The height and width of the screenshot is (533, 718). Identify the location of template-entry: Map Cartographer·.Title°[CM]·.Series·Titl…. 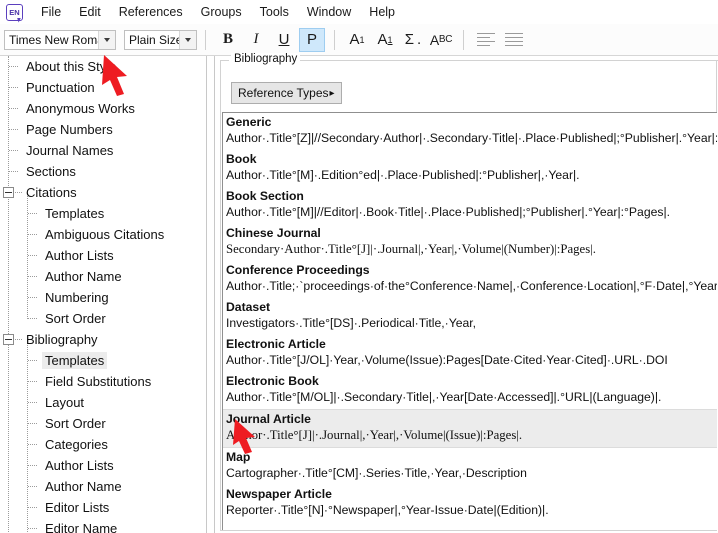
(470, 466).